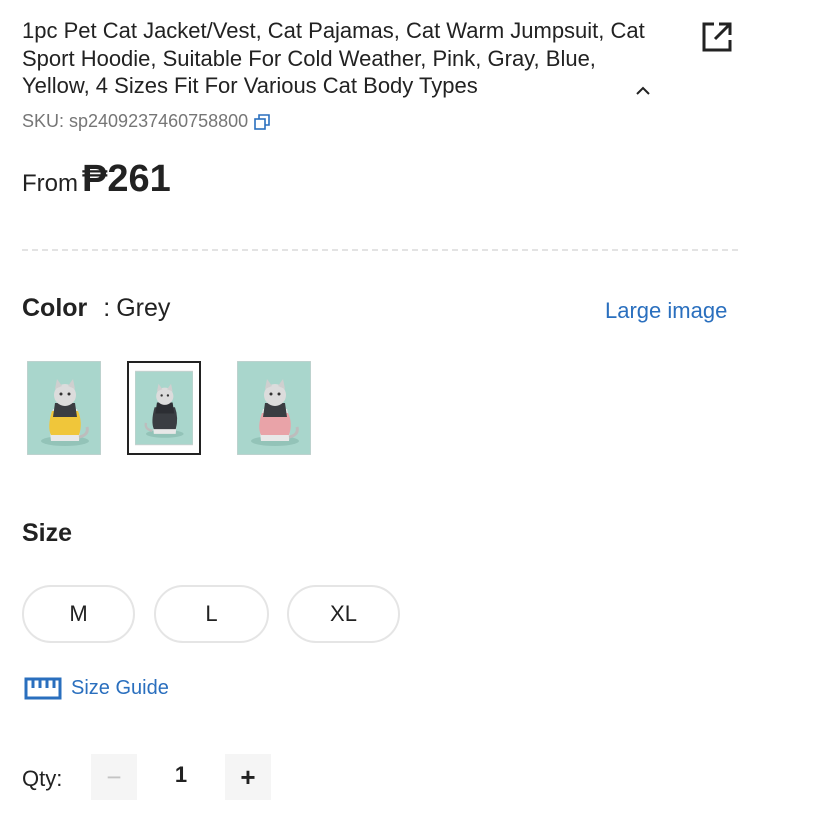 The height and width of the screenshot is (821, 826). Describe the element at coordinates (78, 614) in the screenshot. I see `size-option-m: M` at that location.